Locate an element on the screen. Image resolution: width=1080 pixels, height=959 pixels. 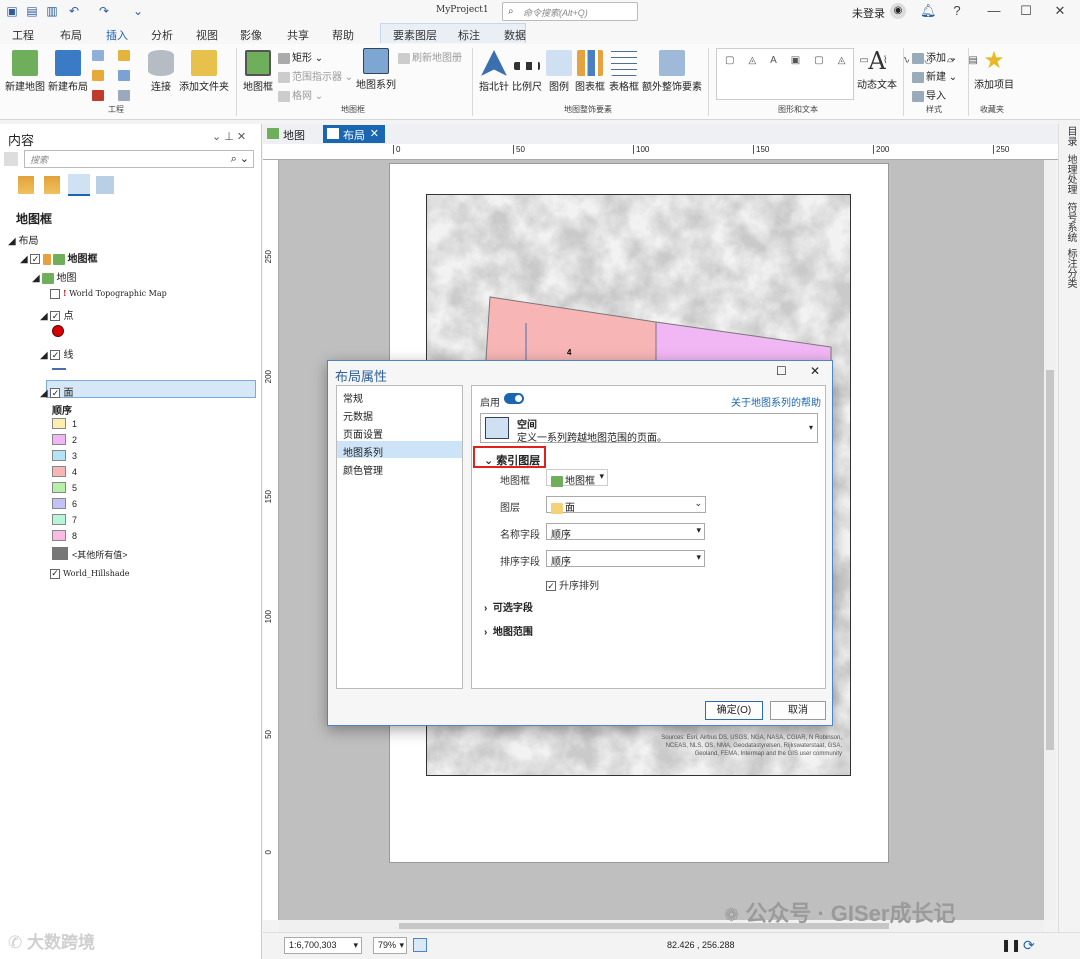
tab-symbology: 符号系统 is located at coordinates (1070, 222).